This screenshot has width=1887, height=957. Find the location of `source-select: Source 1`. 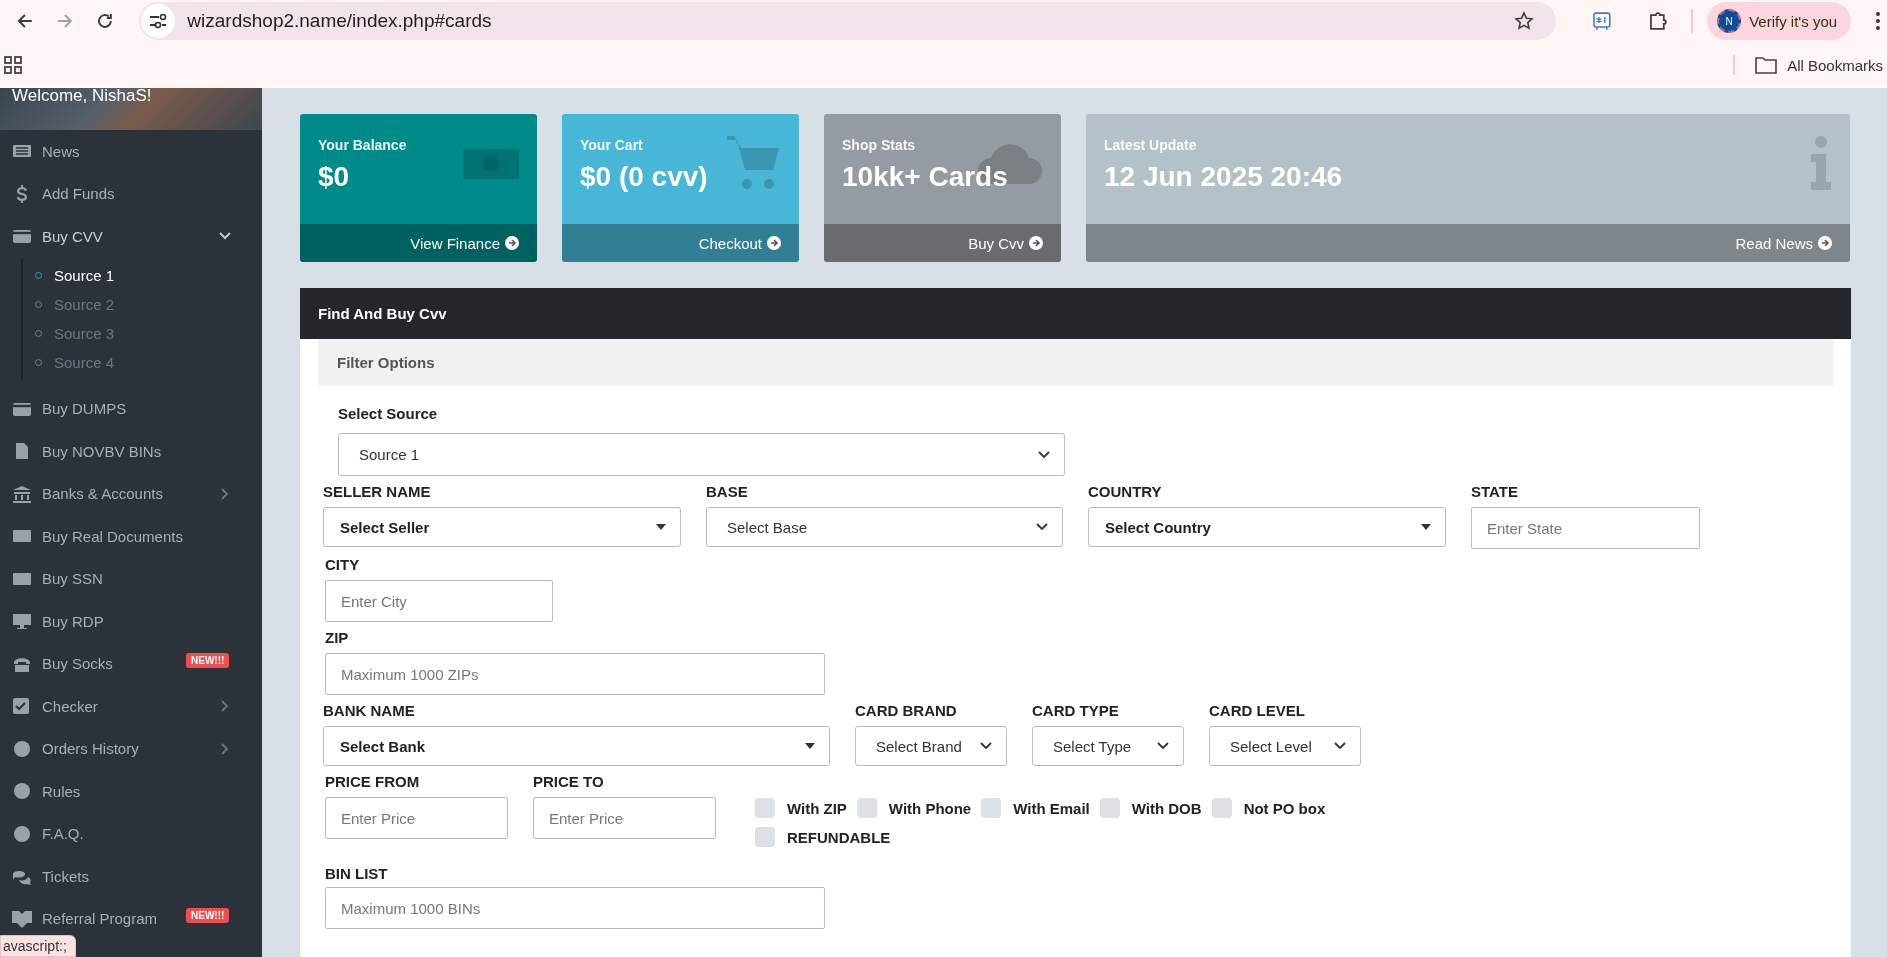

source-select: Source 1 is located at coordinates (701, 454).